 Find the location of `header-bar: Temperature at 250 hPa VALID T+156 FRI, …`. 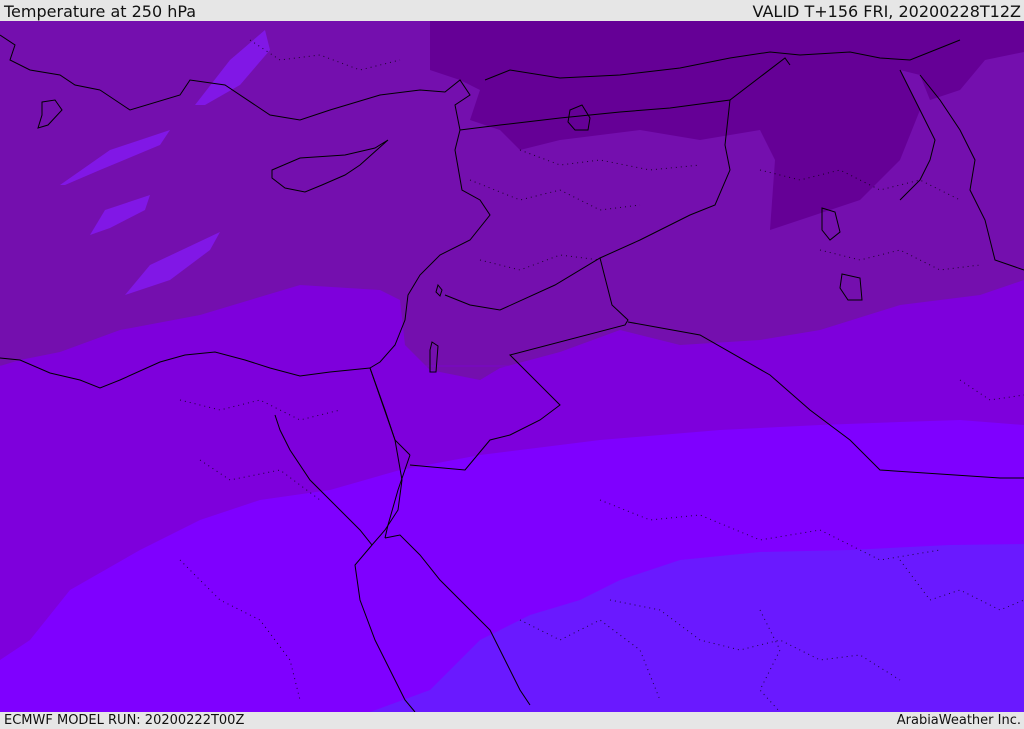

header-bar: Temperature at 250 hPa VALID T+156 FRI, … is located at coordinates (512, 10).